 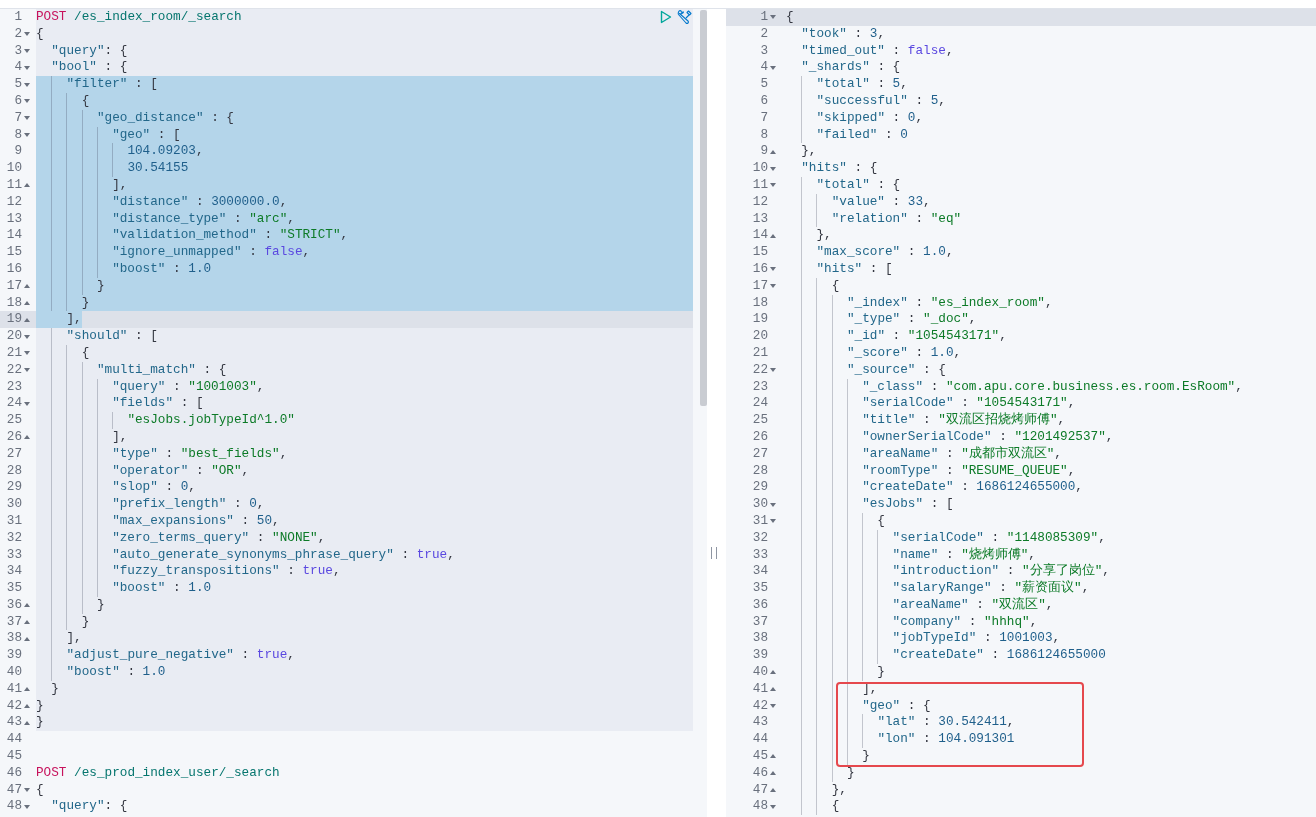 What do you see at coordinates (14, 488) in the screenshot?
I see `line-number: 29` at bounding box center [14, 488].